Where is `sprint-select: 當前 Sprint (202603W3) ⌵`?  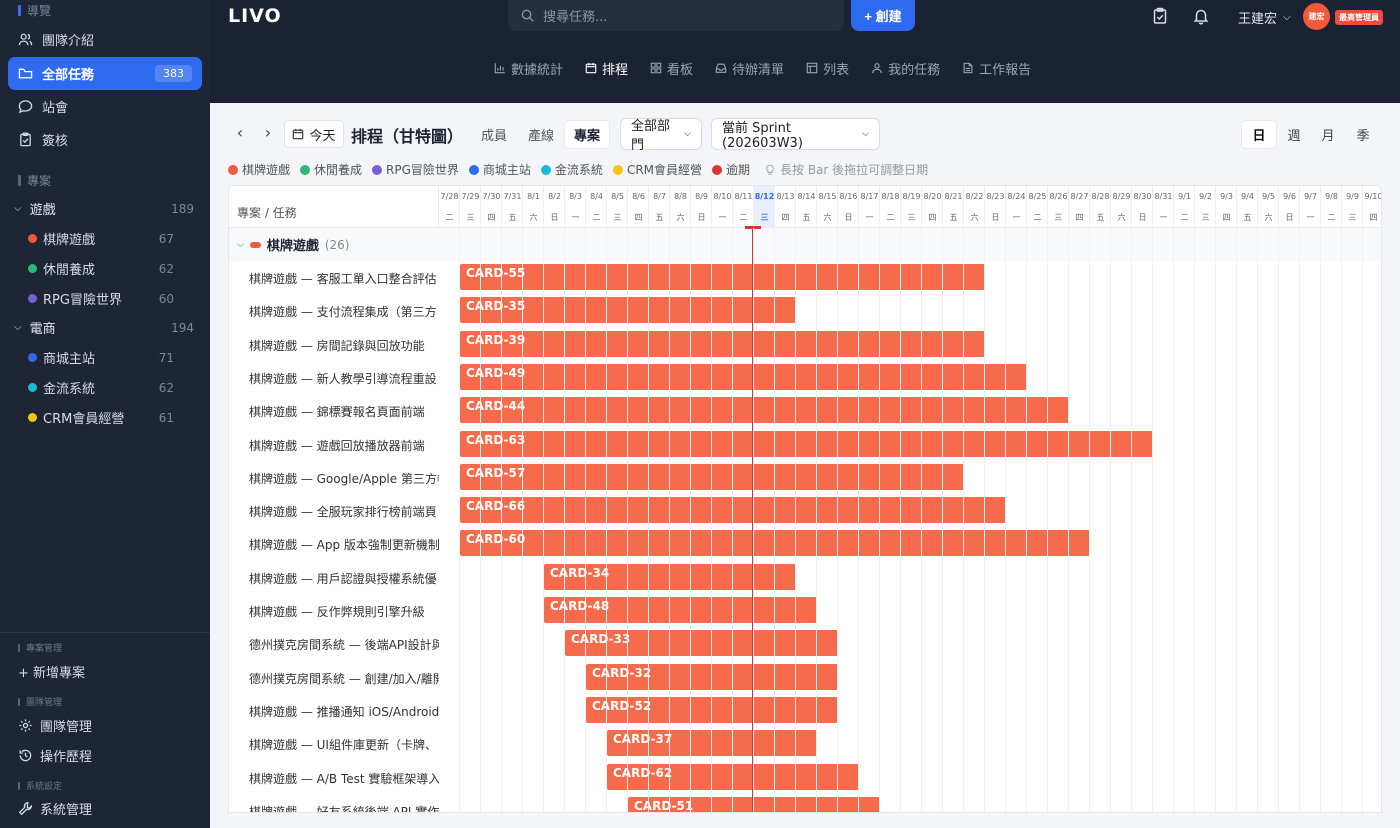
sprint-select: 當前 Sprint (202603W3) ⌵ is located at coordinates (795, 134).